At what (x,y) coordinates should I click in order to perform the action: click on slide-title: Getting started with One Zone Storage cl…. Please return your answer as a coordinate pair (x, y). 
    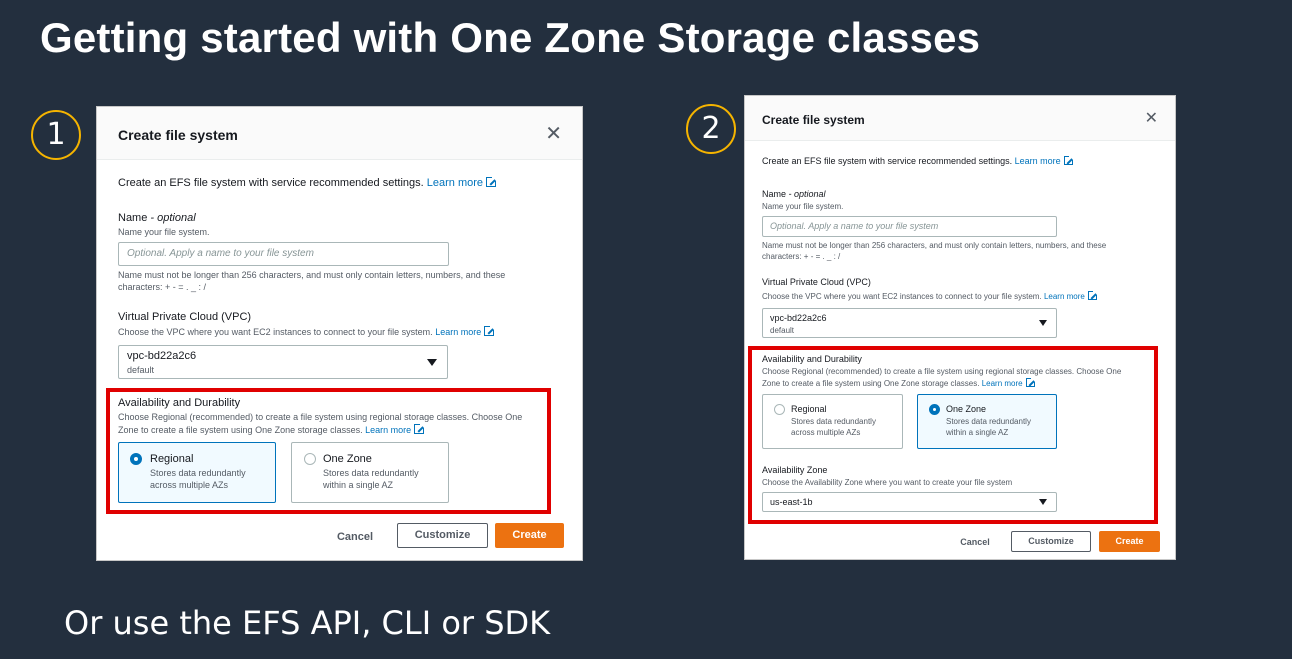
    Looking at the image, I should click on (510, 37).